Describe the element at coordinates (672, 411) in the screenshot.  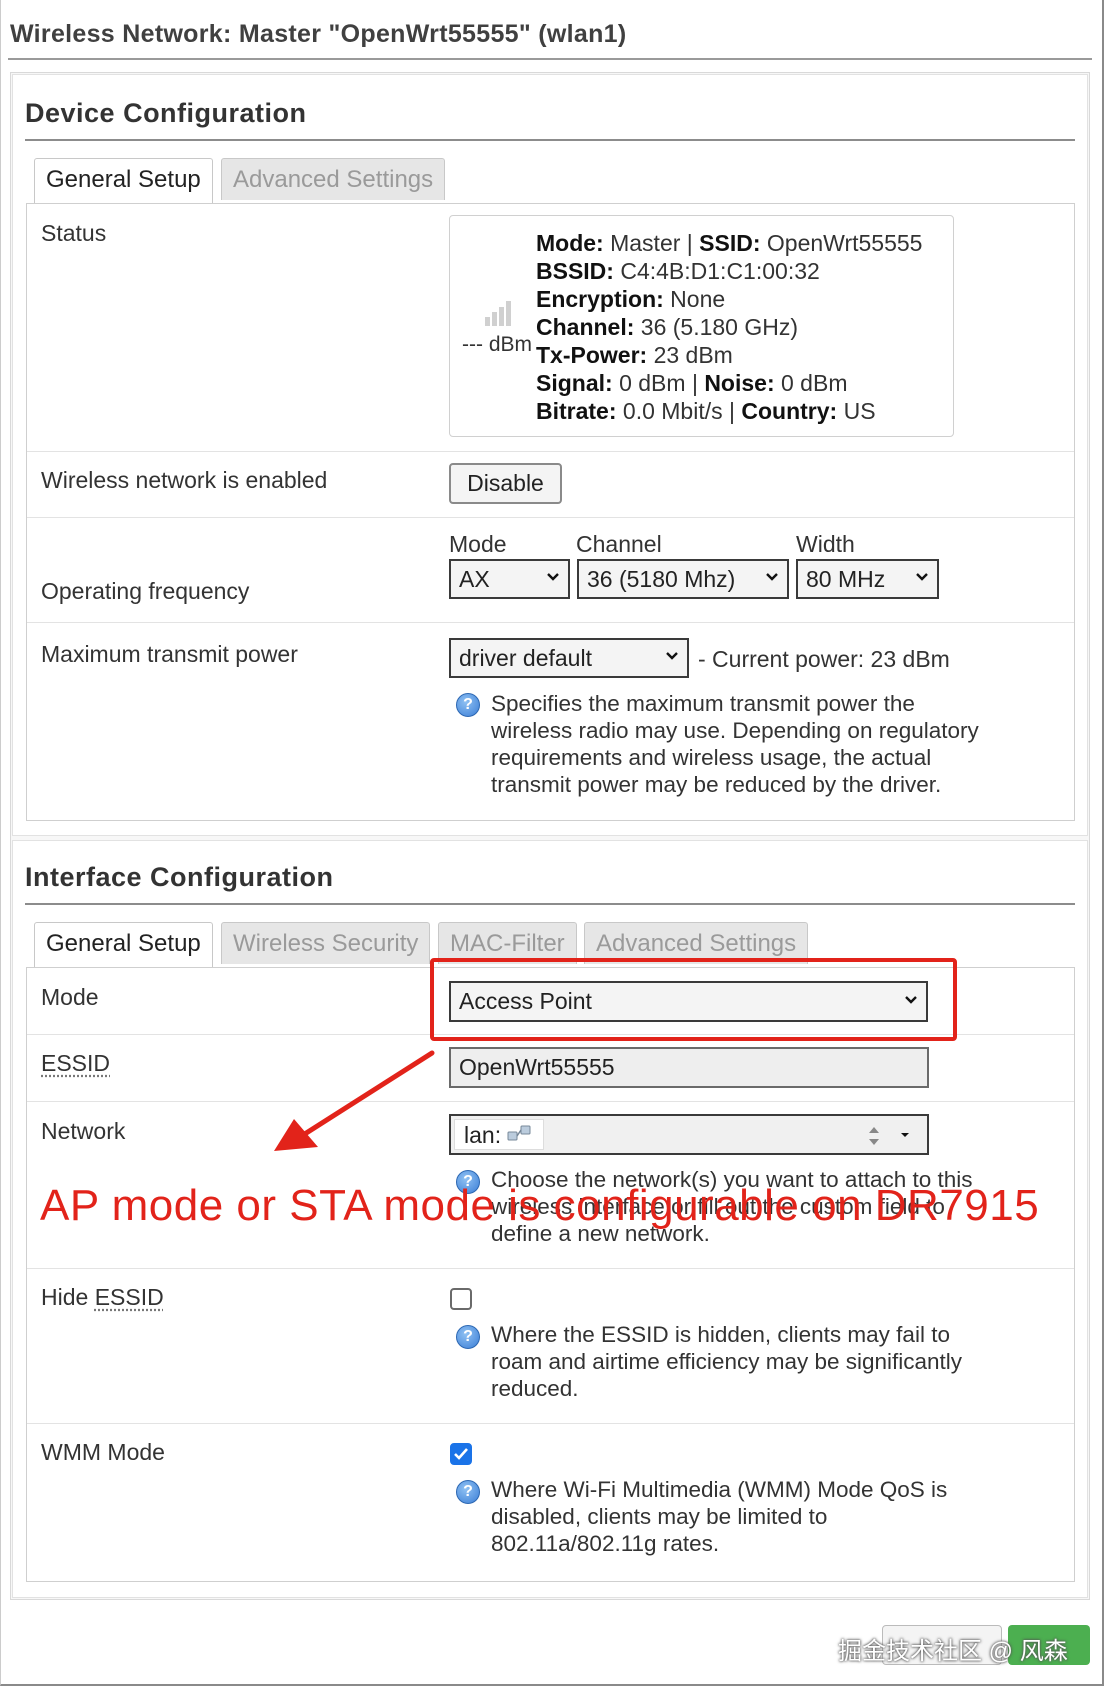
I see `status-bitrate-value: 0.0 Mbit/s` at that location.